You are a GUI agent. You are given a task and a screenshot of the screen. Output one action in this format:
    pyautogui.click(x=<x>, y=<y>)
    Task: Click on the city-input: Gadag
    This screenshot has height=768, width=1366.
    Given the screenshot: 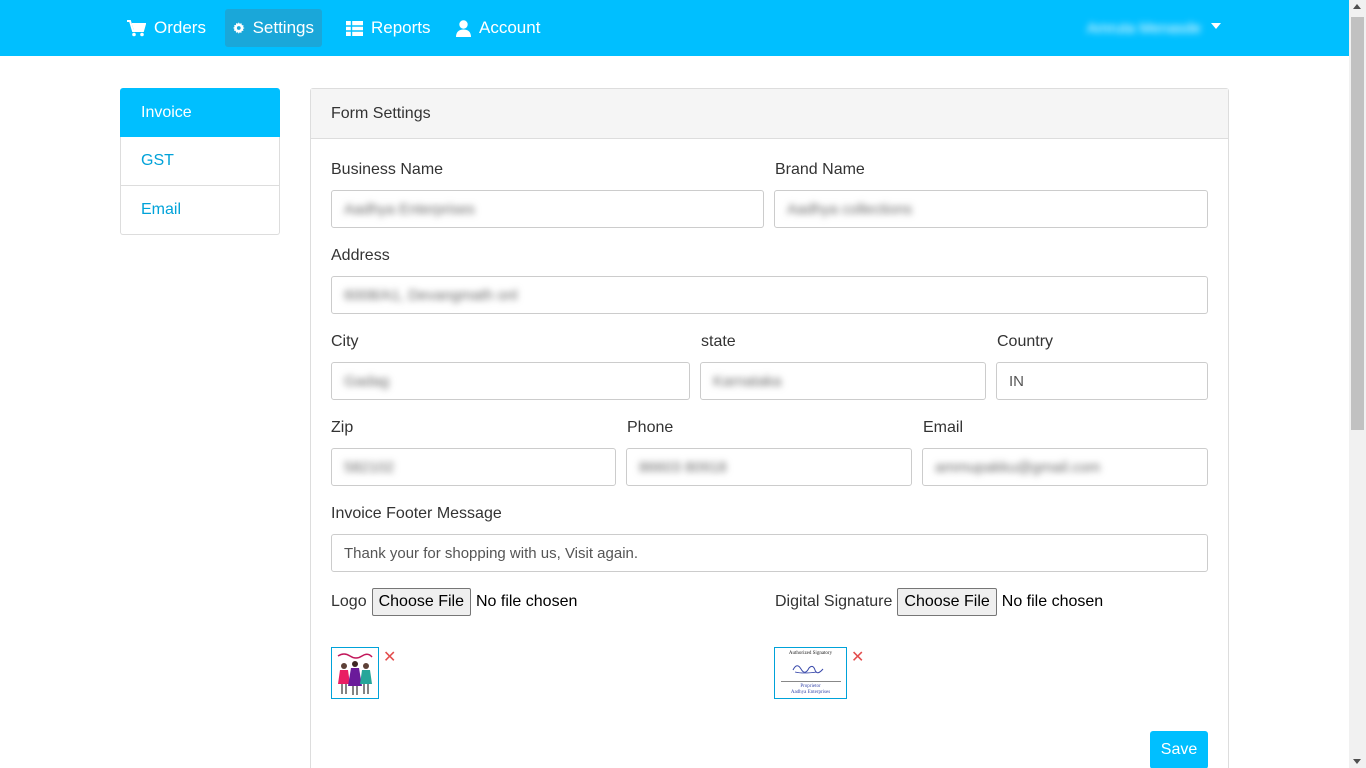 What is the action you would take?
    pyautogui.click(x=510, y=381)
    